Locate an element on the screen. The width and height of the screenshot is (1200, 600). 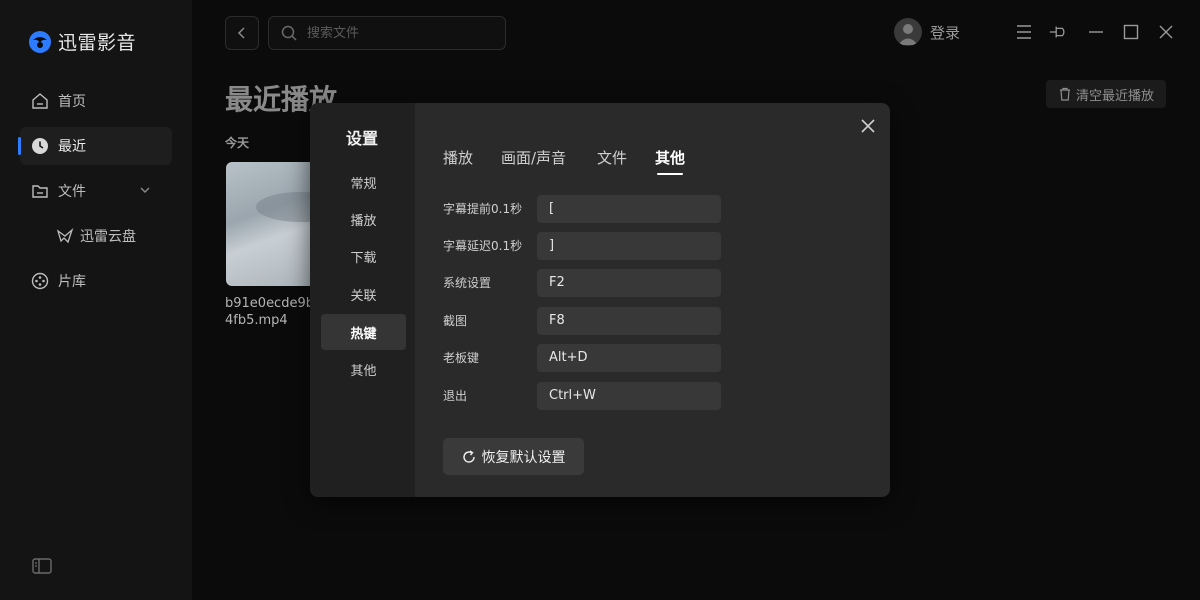
tab-other: 其他 is located at coordinates (670, 157).